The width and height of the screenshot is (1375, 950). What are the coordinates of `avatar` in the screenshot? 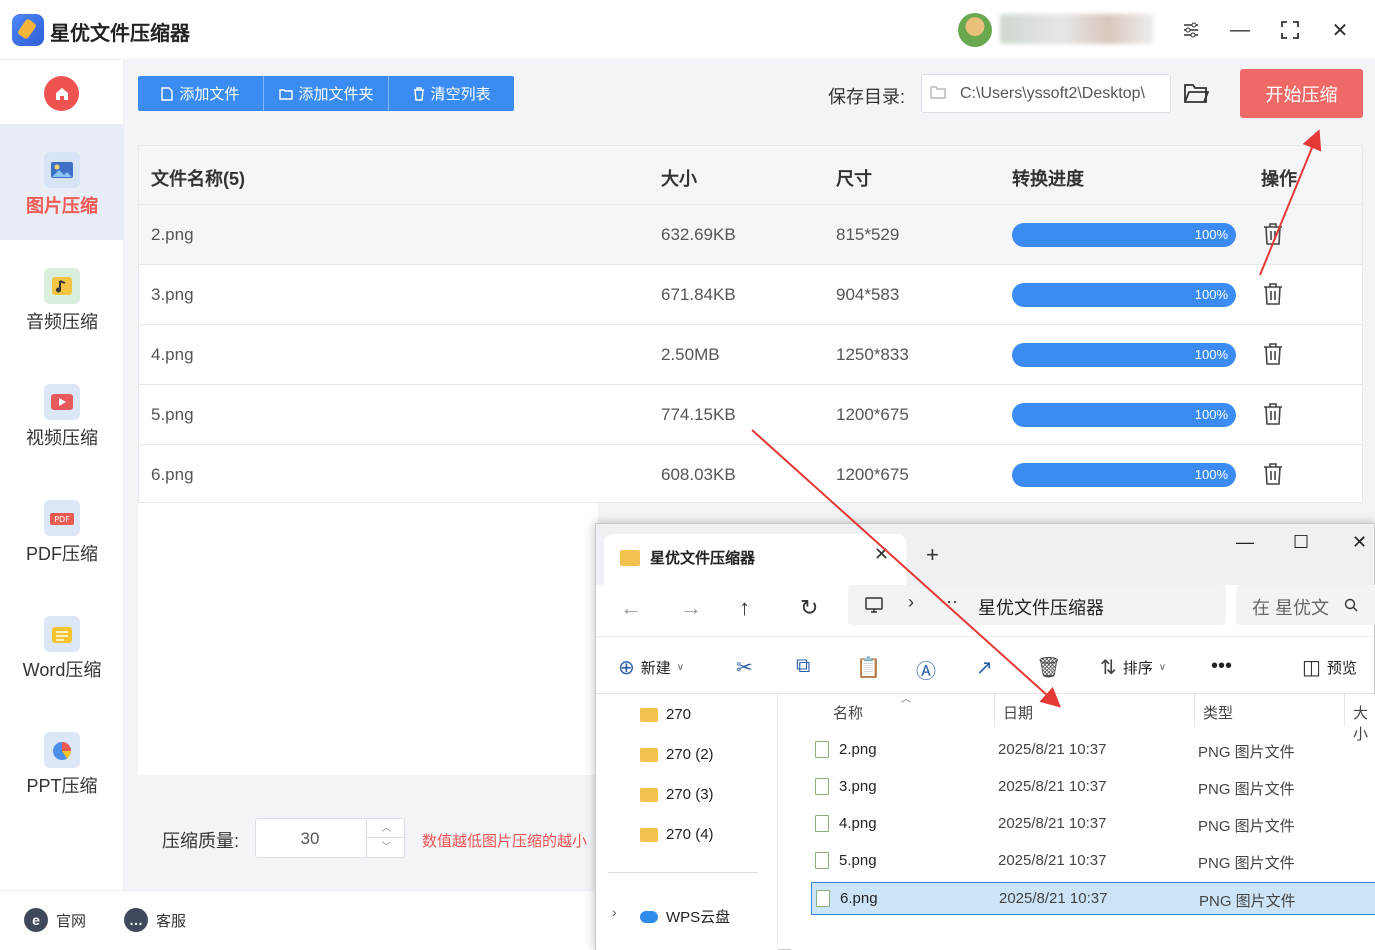 It's located at (975, 30).